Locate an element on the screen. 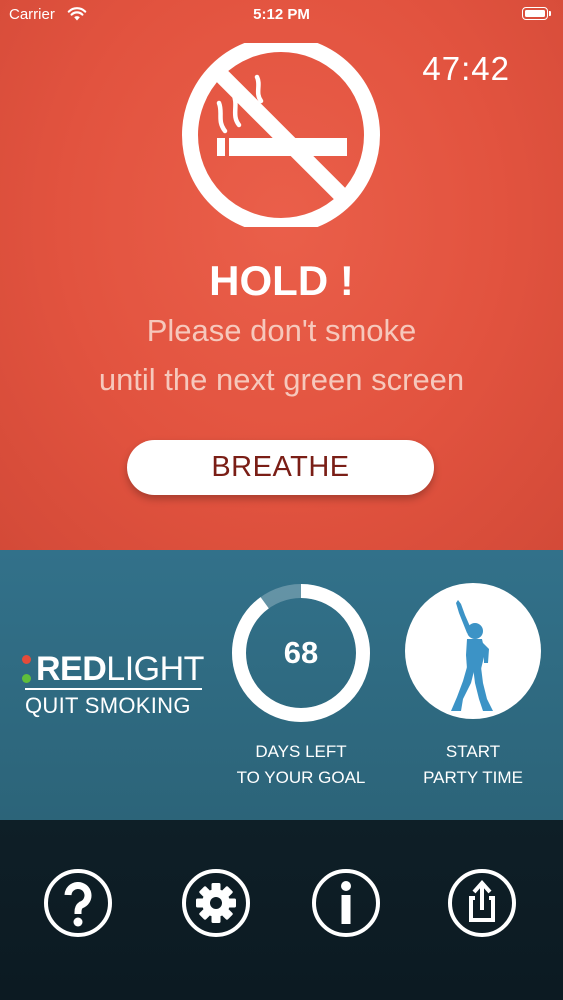 The height and width of the screenshot is (1000, 563). logo-tagline: QUIT SMOKING is located at coordinates (108, 705).